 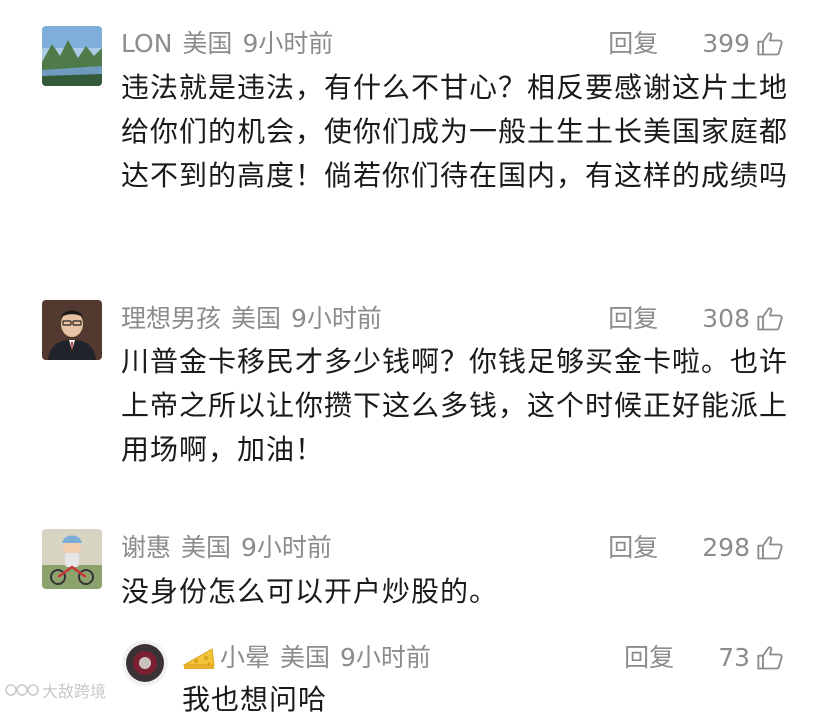 I want to click on comment-meta: 理想男孩 美国 9小时前, so click(x=256, y=319).